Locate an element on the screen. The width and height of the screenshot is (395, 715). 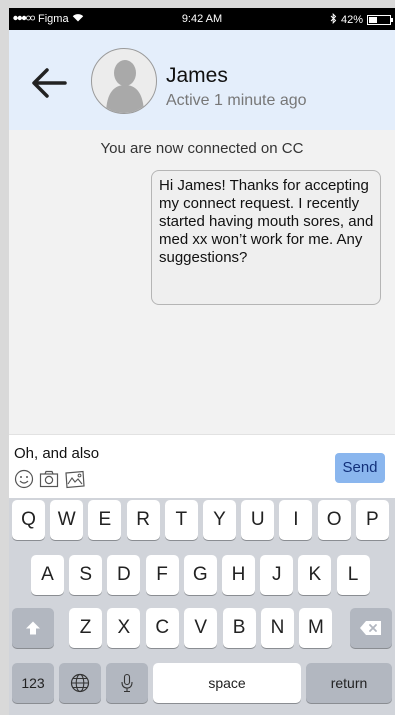
key-y: Y is located at coordinates (219, 520).